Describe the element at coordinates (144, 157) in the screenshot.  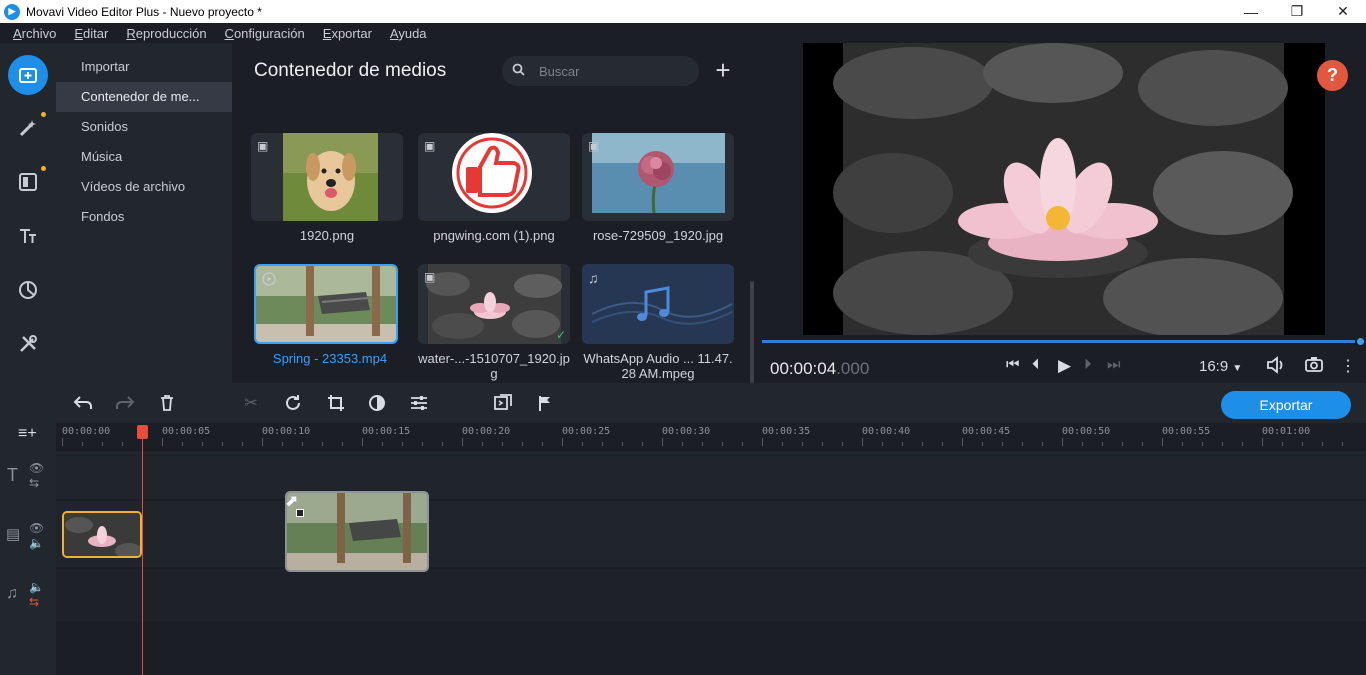
I see `category-musica: Música` at that location.